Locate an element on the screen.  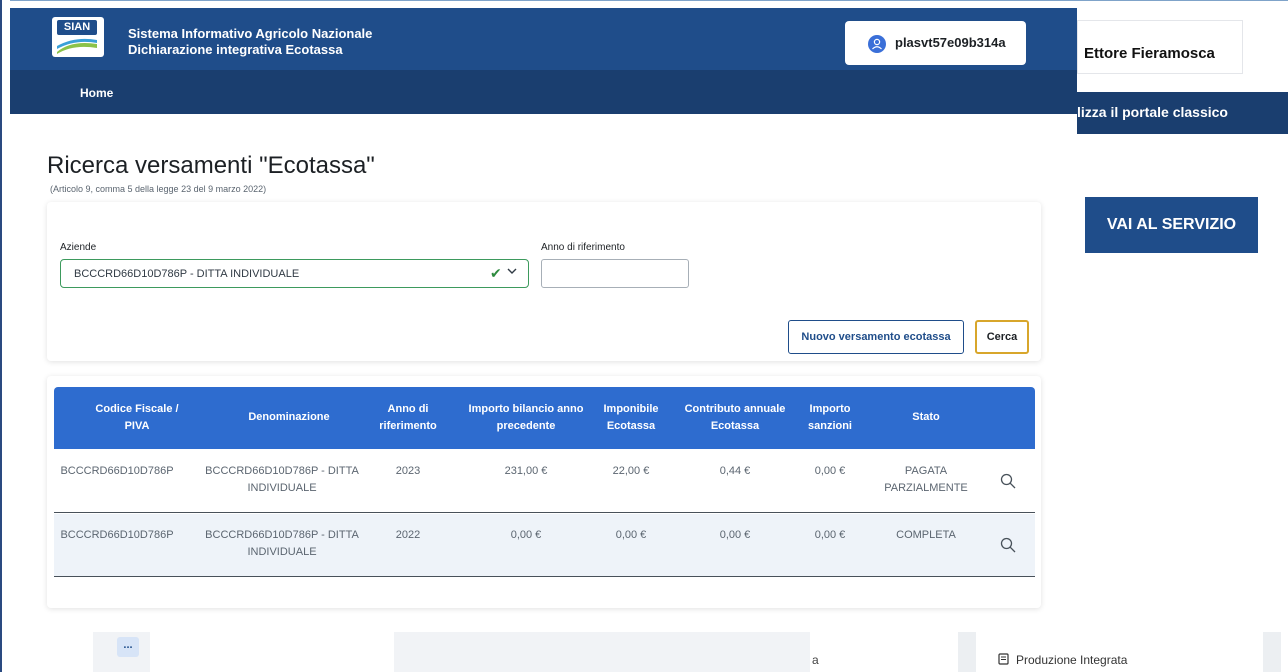
bottom-fragment-text: a is located at coordinates (815, 660).